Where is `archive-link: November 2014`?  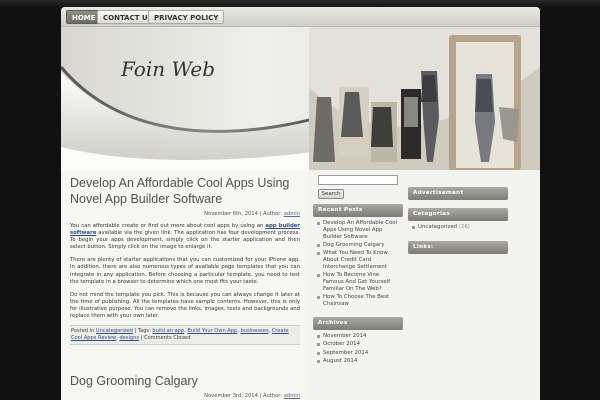 archive-link: November 2014 is located at coordinates (359, 336).